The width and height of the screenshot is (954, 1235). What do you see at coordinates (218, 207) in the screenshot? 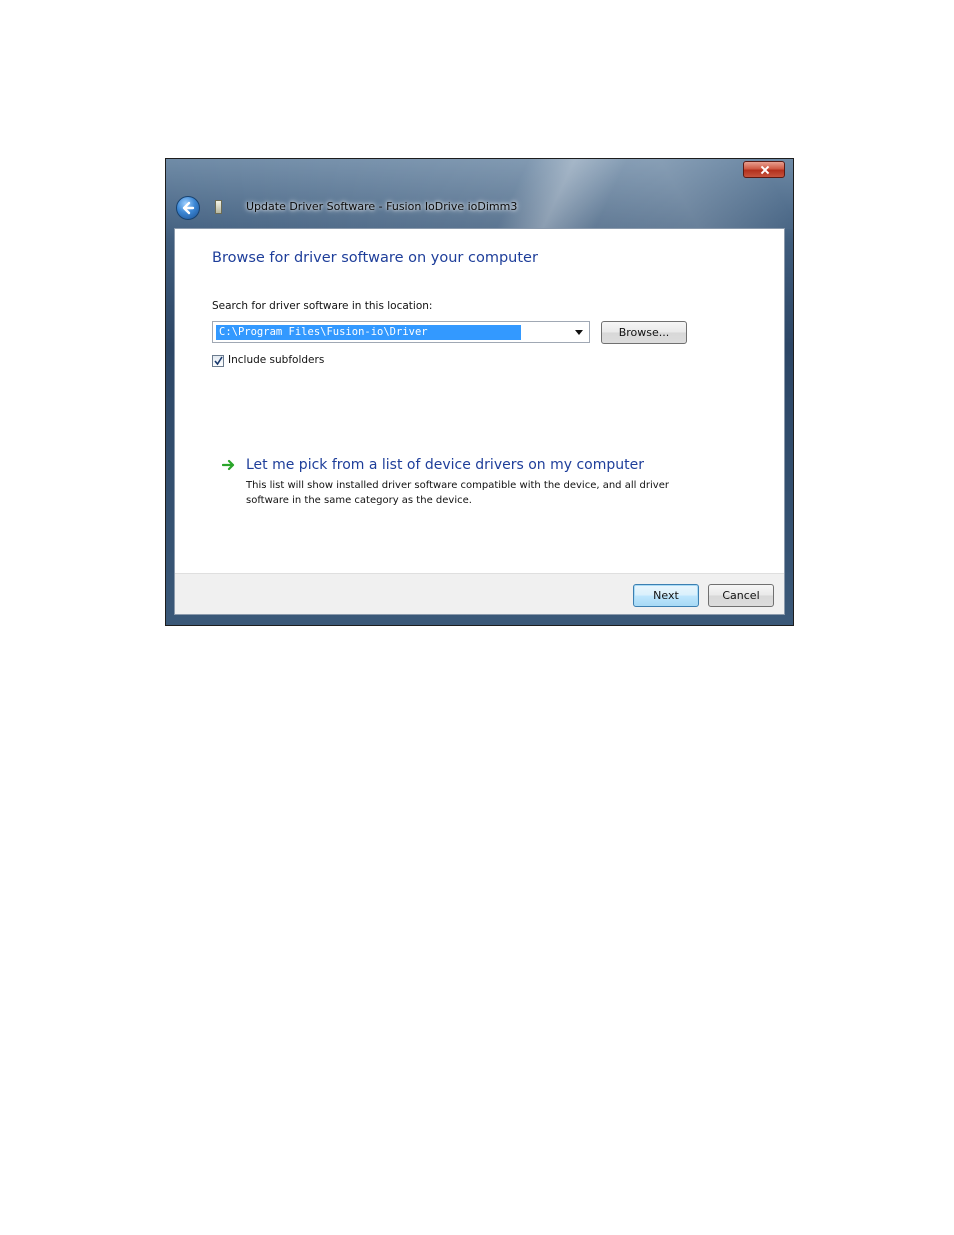
I see `device-icon` at bounding box center [218, 207].